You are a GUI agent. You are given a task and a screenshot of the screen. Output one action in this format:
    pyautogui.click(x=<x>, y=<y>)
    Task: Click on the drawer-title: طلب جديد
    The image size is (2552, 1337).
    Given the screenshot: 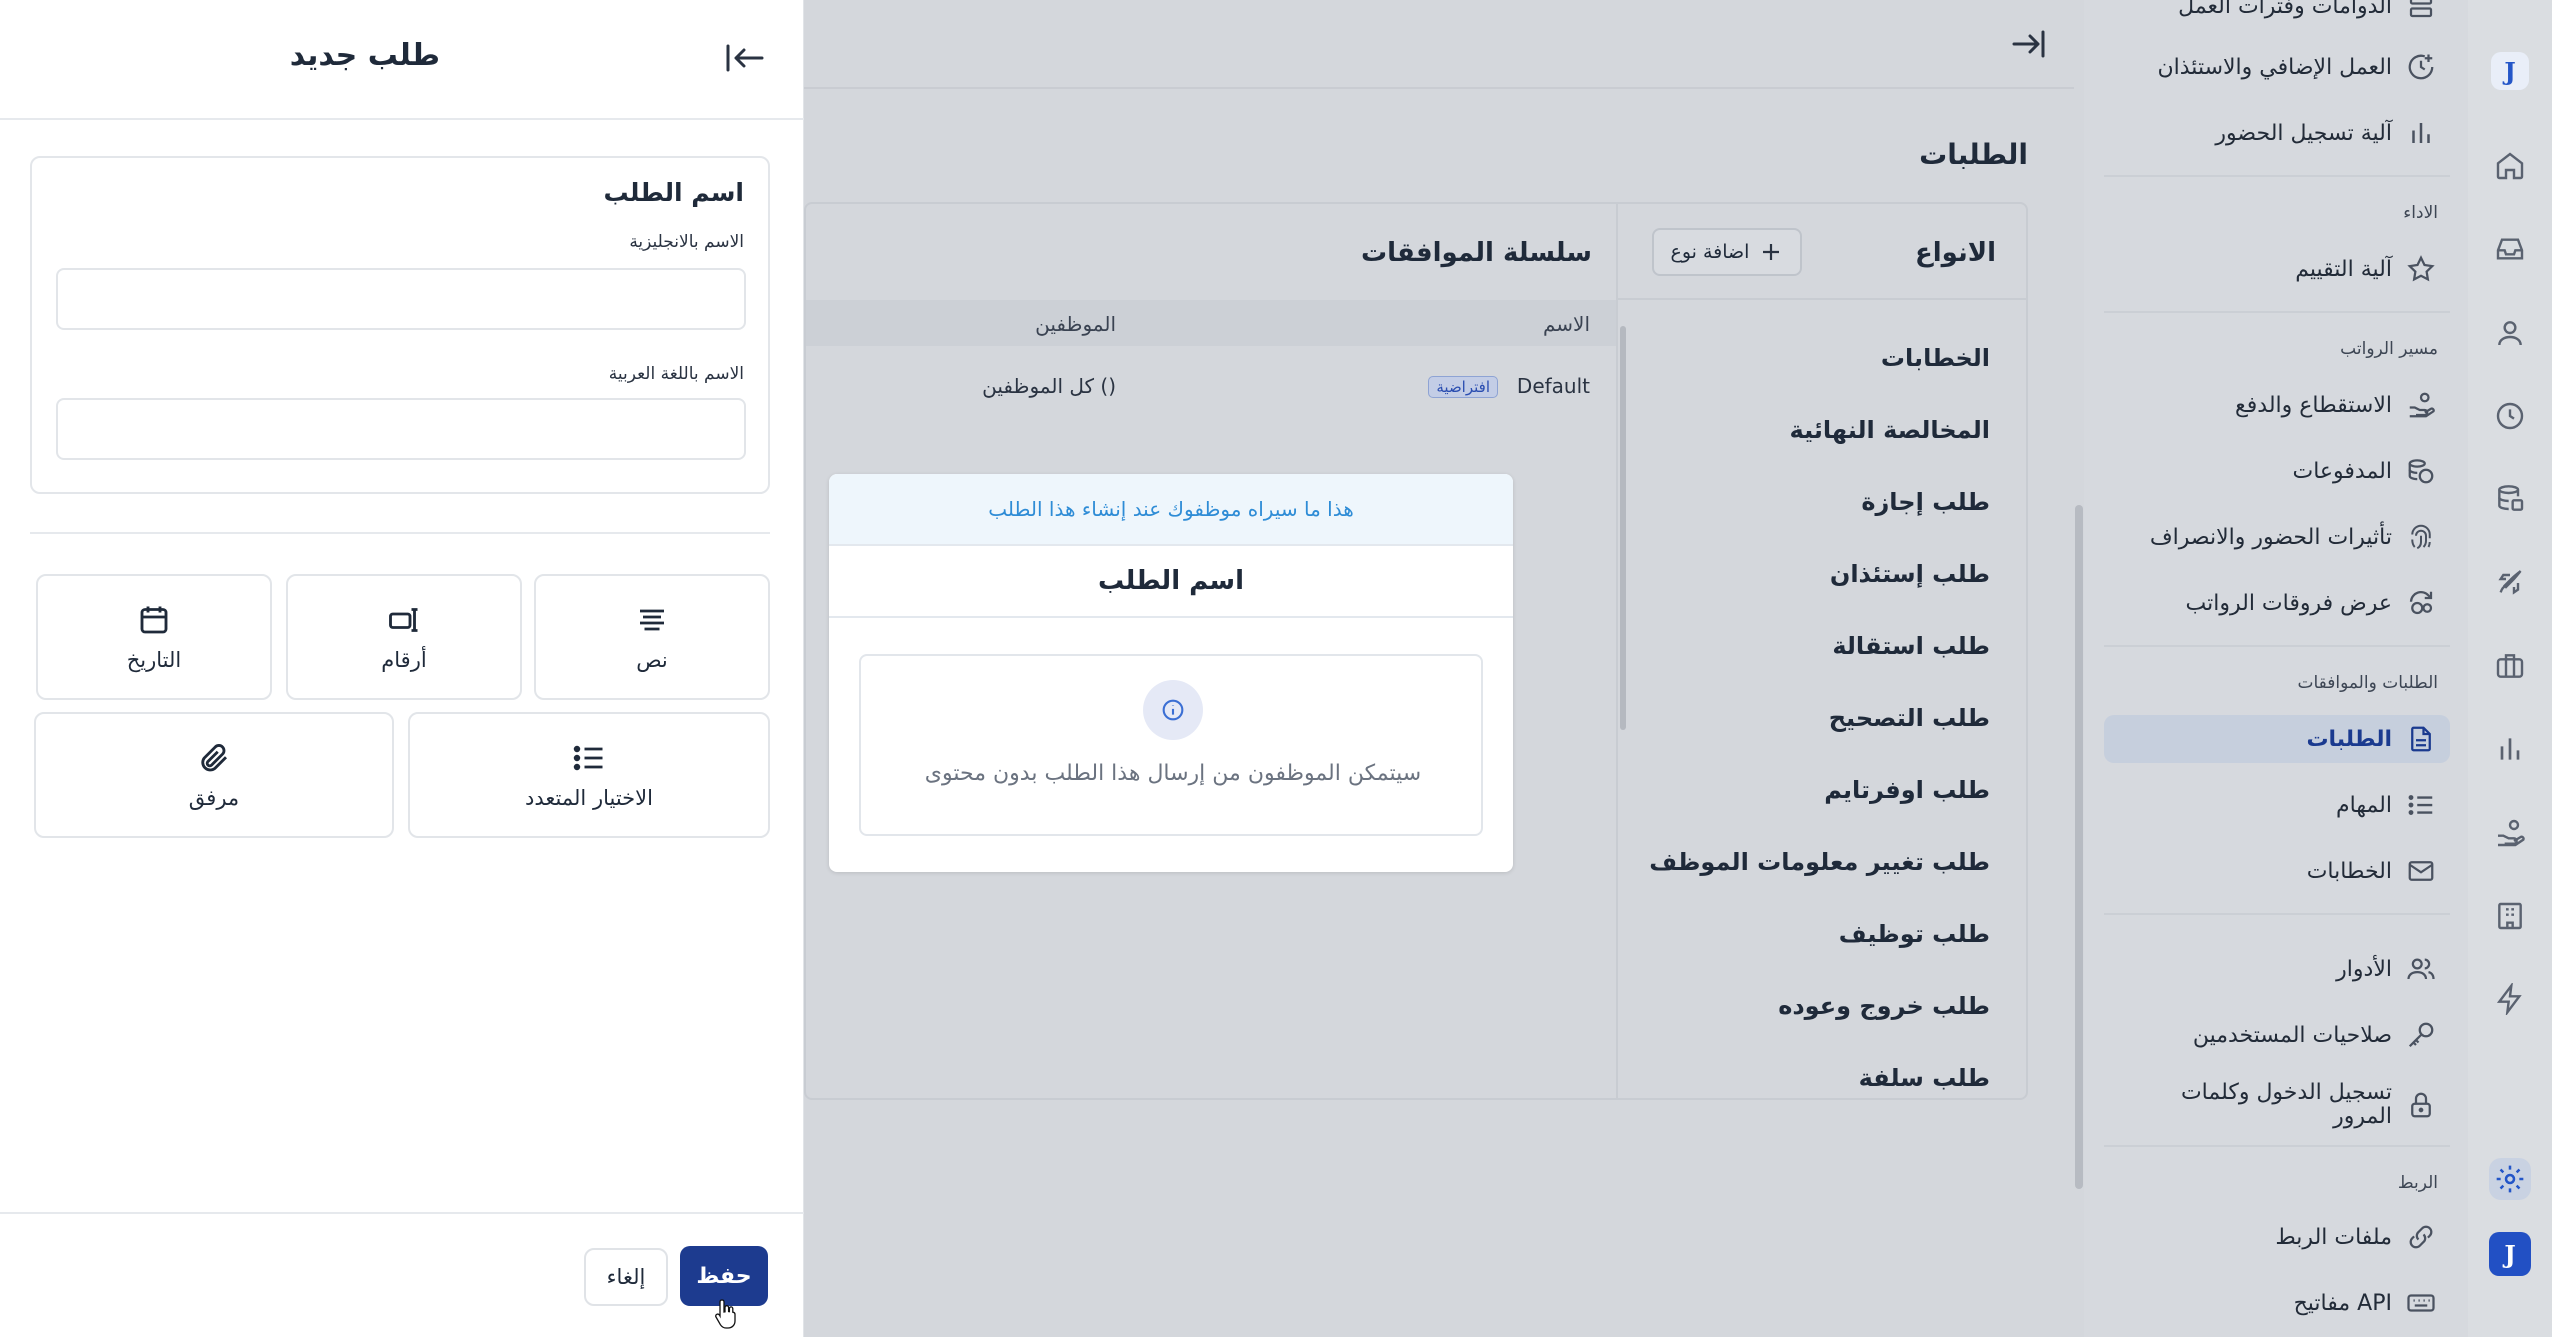 What is the action you would take?
    pyautogui.click(x=364, y=55)
    